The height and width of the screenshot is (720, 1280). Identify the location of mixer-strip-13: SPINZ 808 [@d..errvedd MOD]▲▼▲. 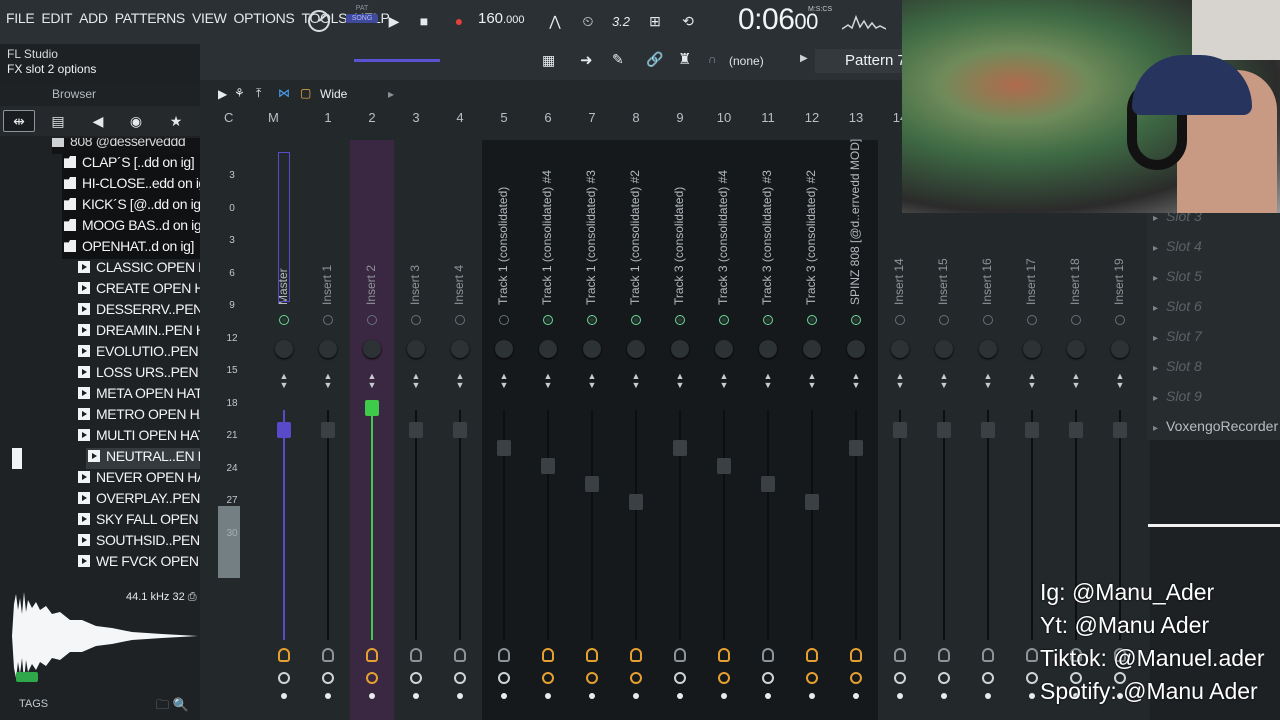
(856, 429).